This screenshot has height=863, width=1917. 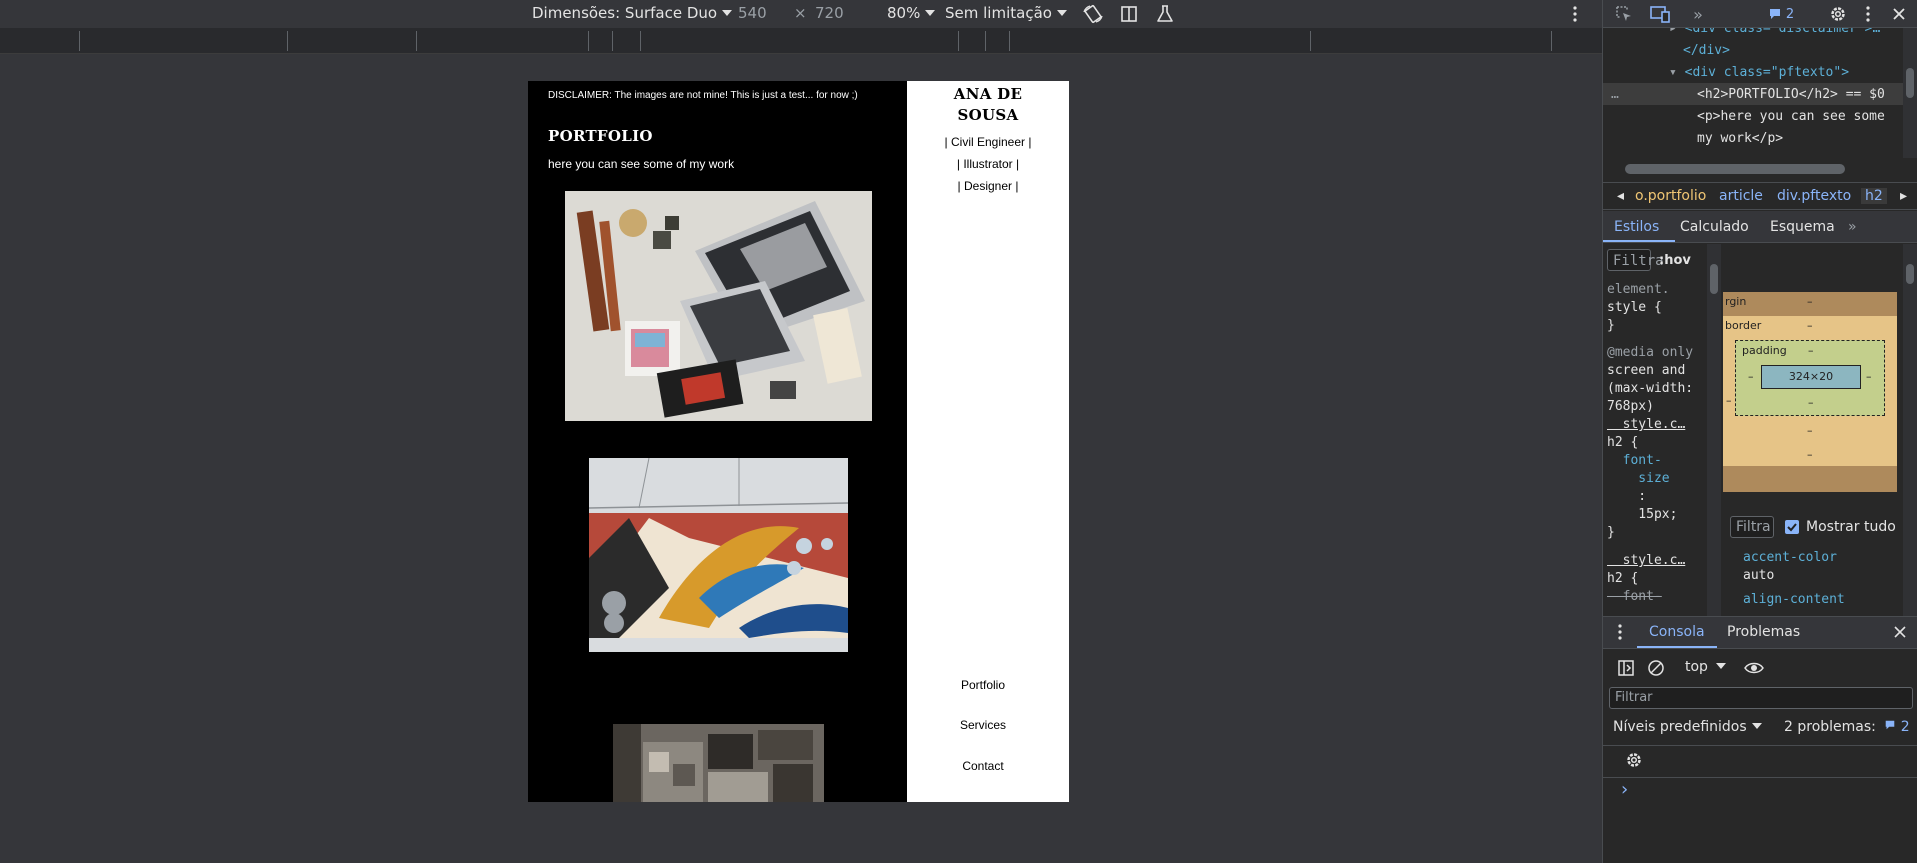 I want to click on console-tabs: Consola Problemas, so click(x=1760, y=633).